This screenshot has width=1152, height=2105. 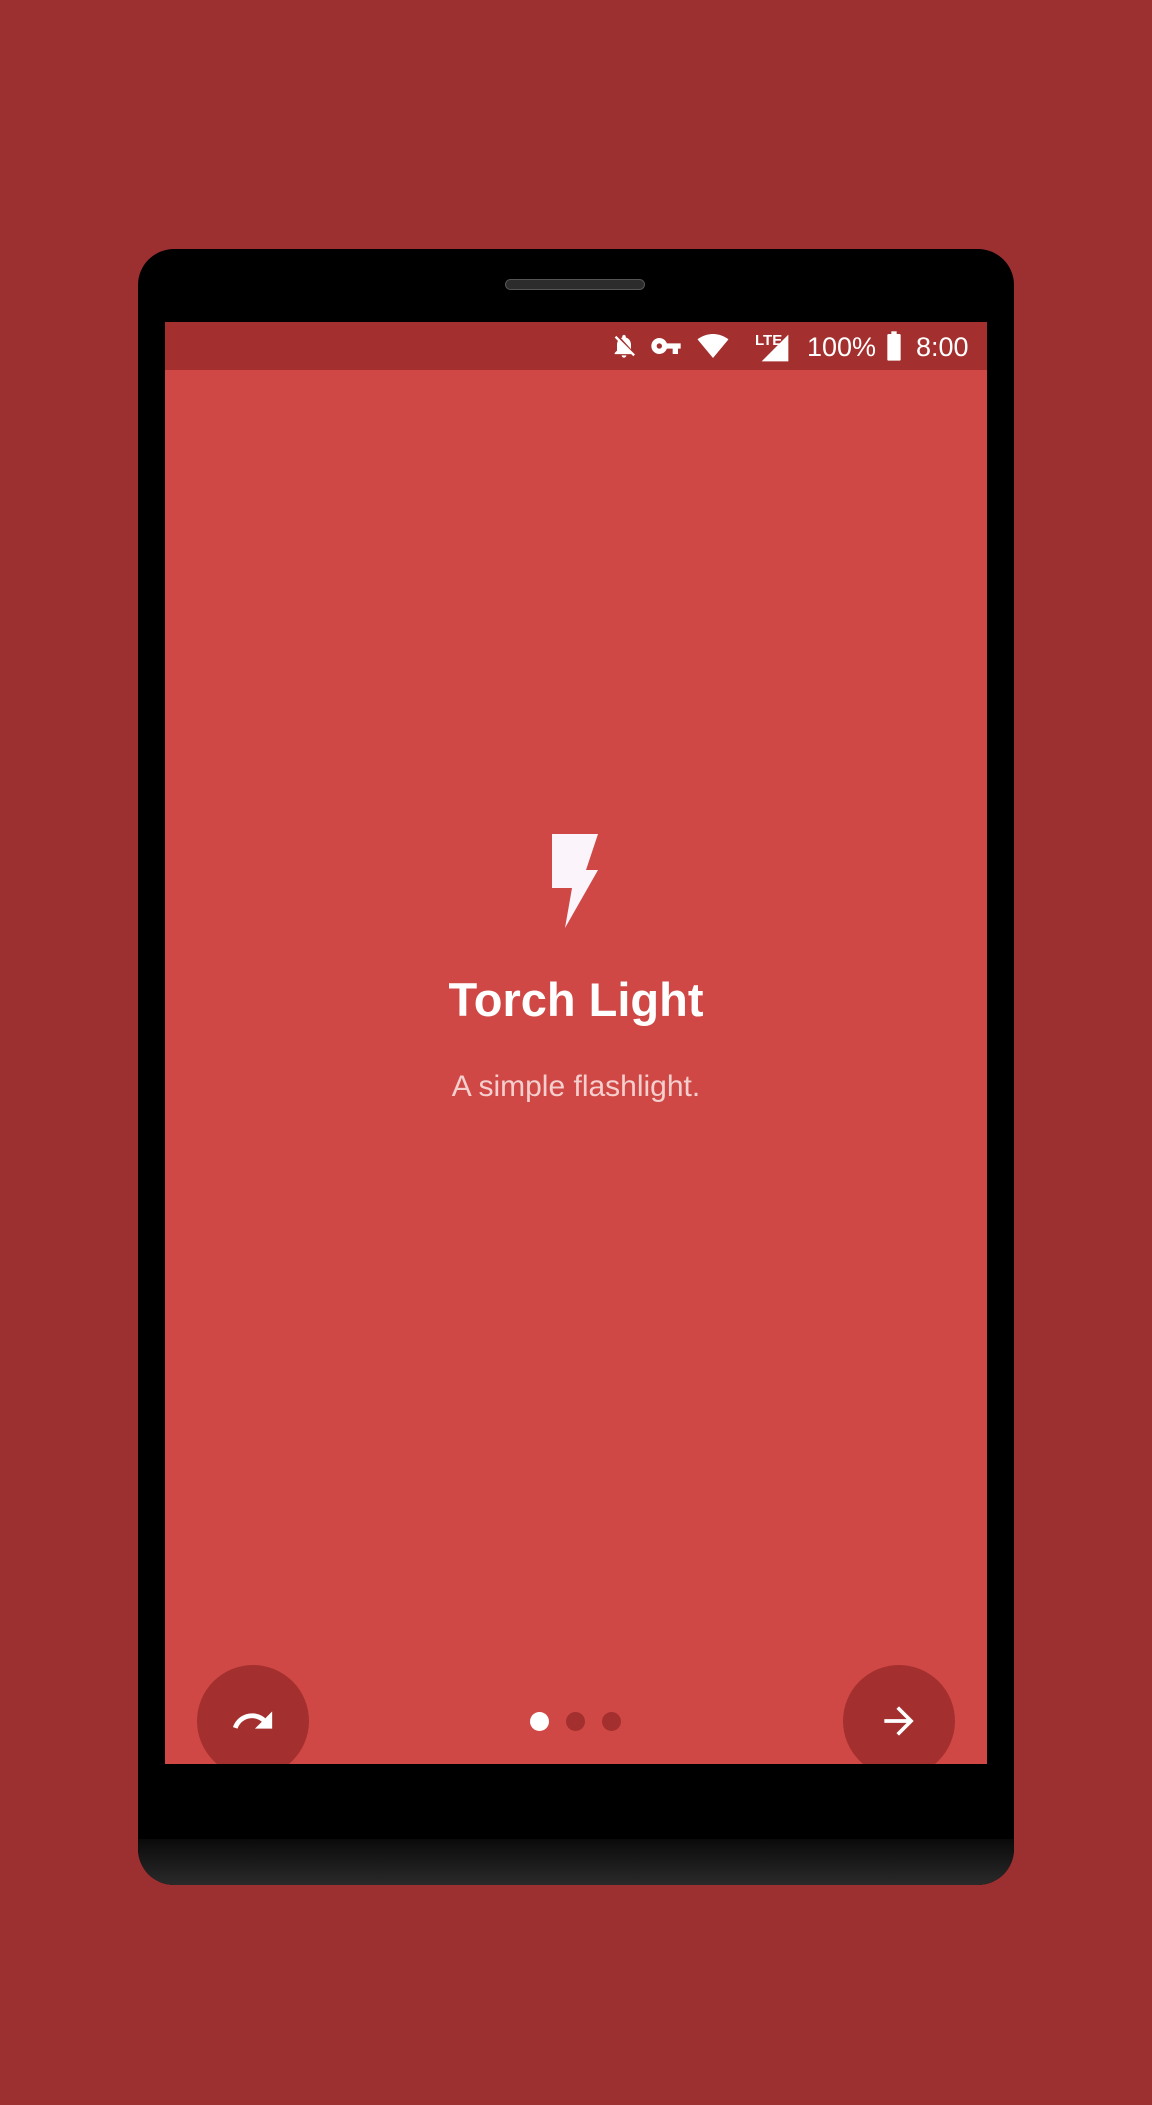 I want to click on clock-time: 8:00, so click(x=942, y=347).